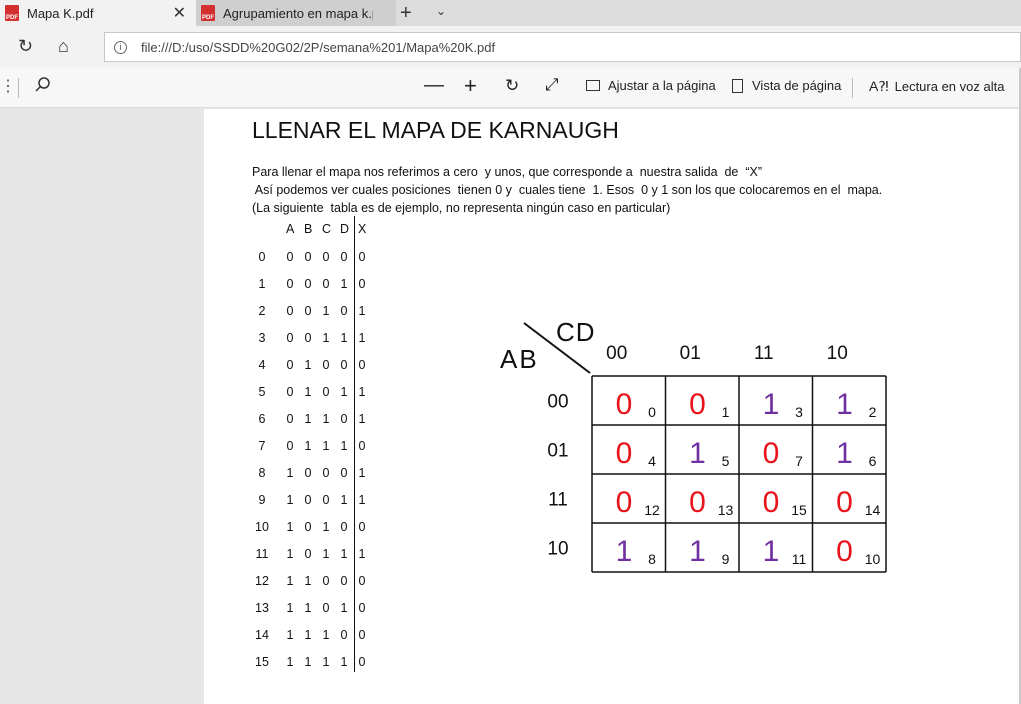 Image resolution: width=1021 pixels, height=704 pixels. What do you see at coordinates (441, 11) in the screenshot?
I see `chevron-down-icon: ⌄` at bounding box center [441, 11].